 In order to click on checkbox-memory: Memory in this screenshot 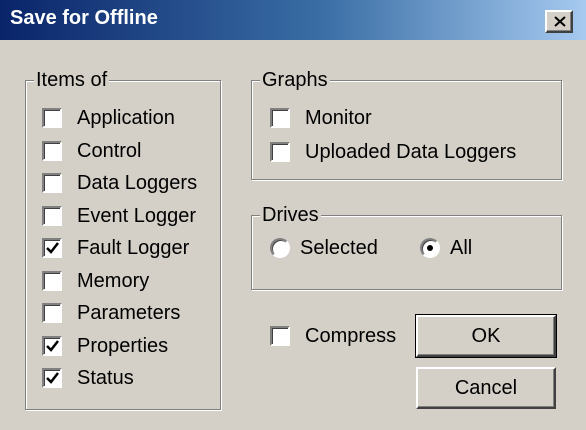, I will do `click(95, 281)`.